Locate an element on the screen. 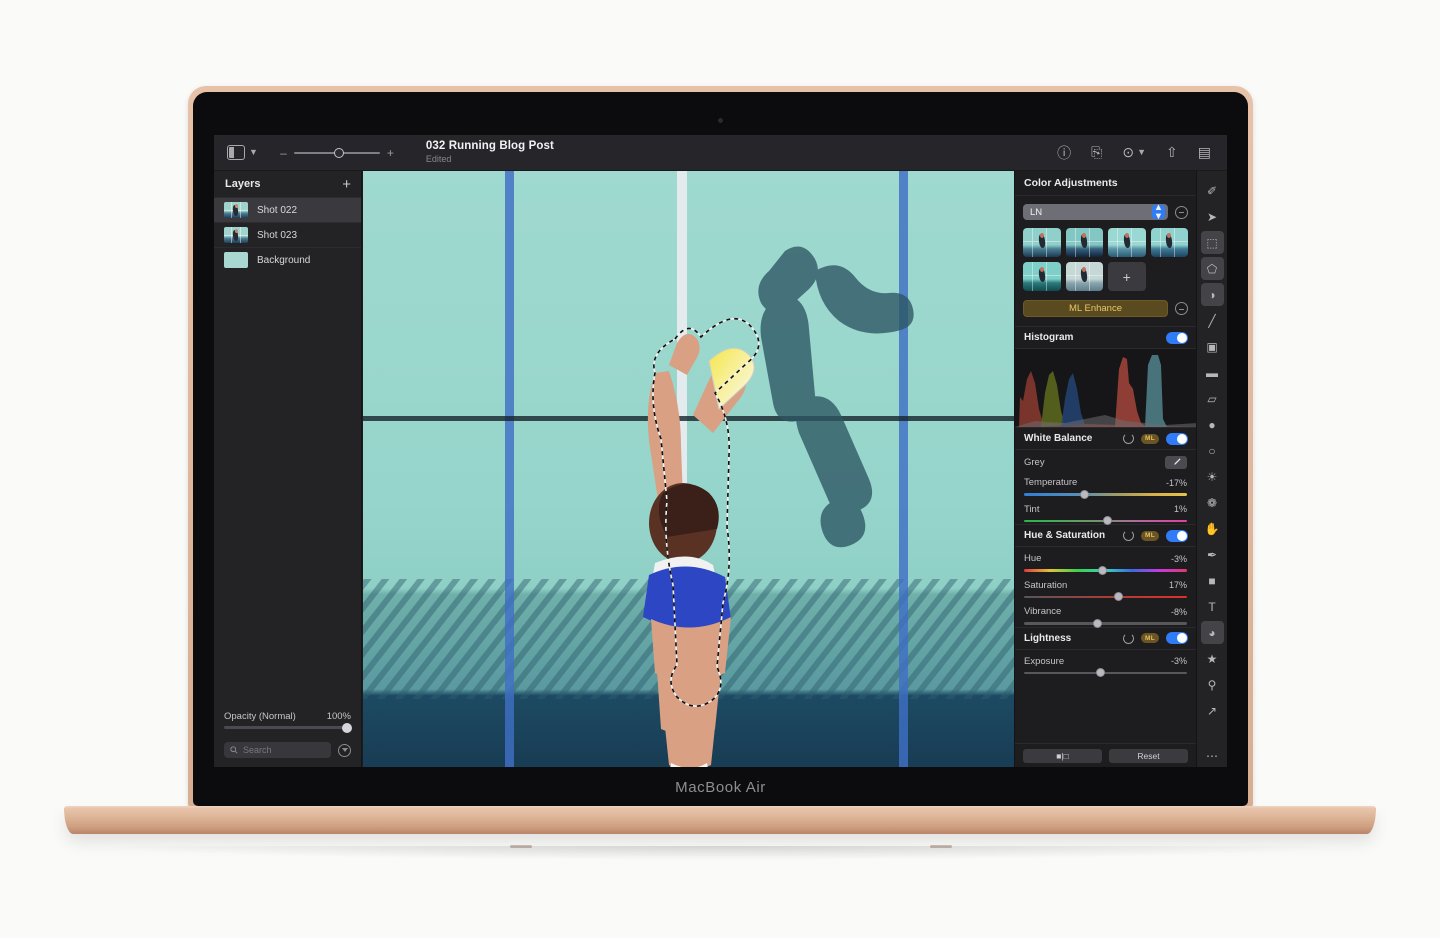  histogram-svg is located at coordinates (1105, 391).